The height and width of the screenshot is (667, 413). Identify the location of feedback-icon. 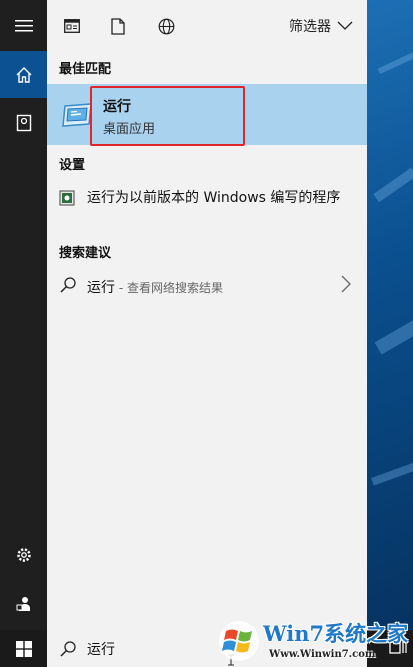
(23, 603).